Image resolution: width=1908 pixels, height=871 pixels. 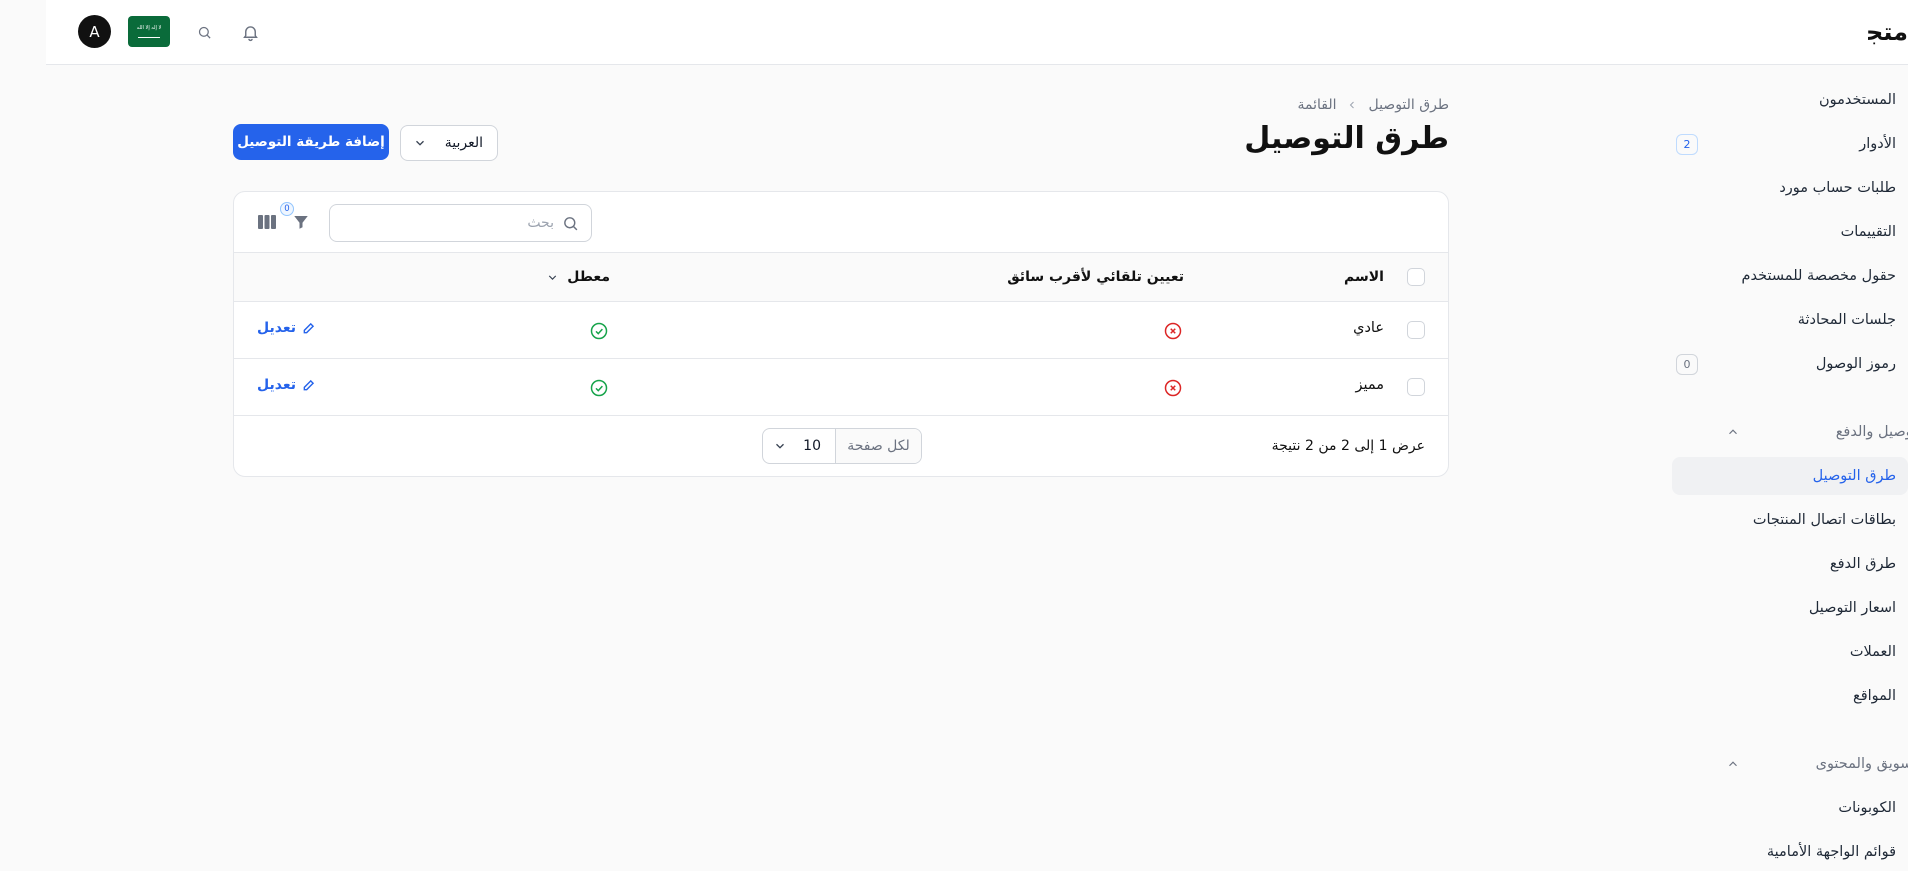 What do you see at coordinates (1888, 32) in the screenshot?
I see `brand-name: متجري` at bounding box center [1888, 32].